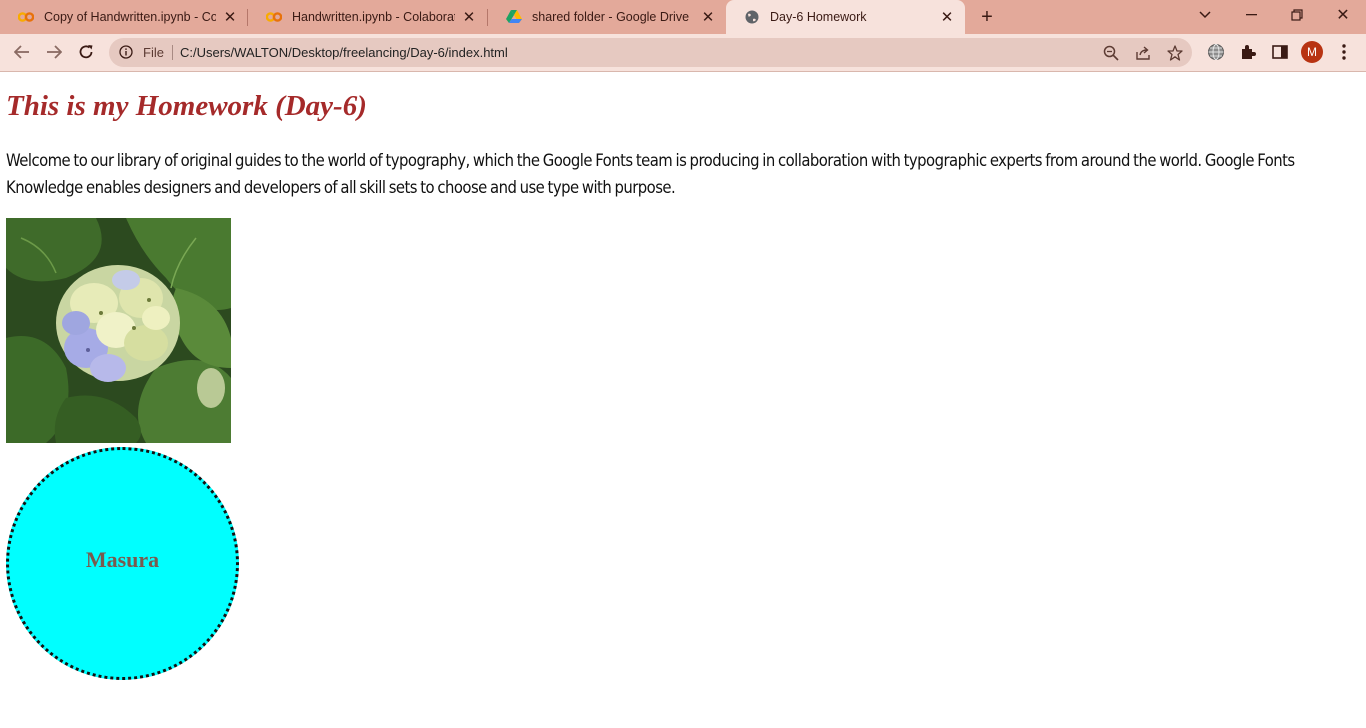 The width and height of the screenshot is (1366, 728). I want to click on tab-day6-homework: Day-6 Homework ✕, so click(845, 17).